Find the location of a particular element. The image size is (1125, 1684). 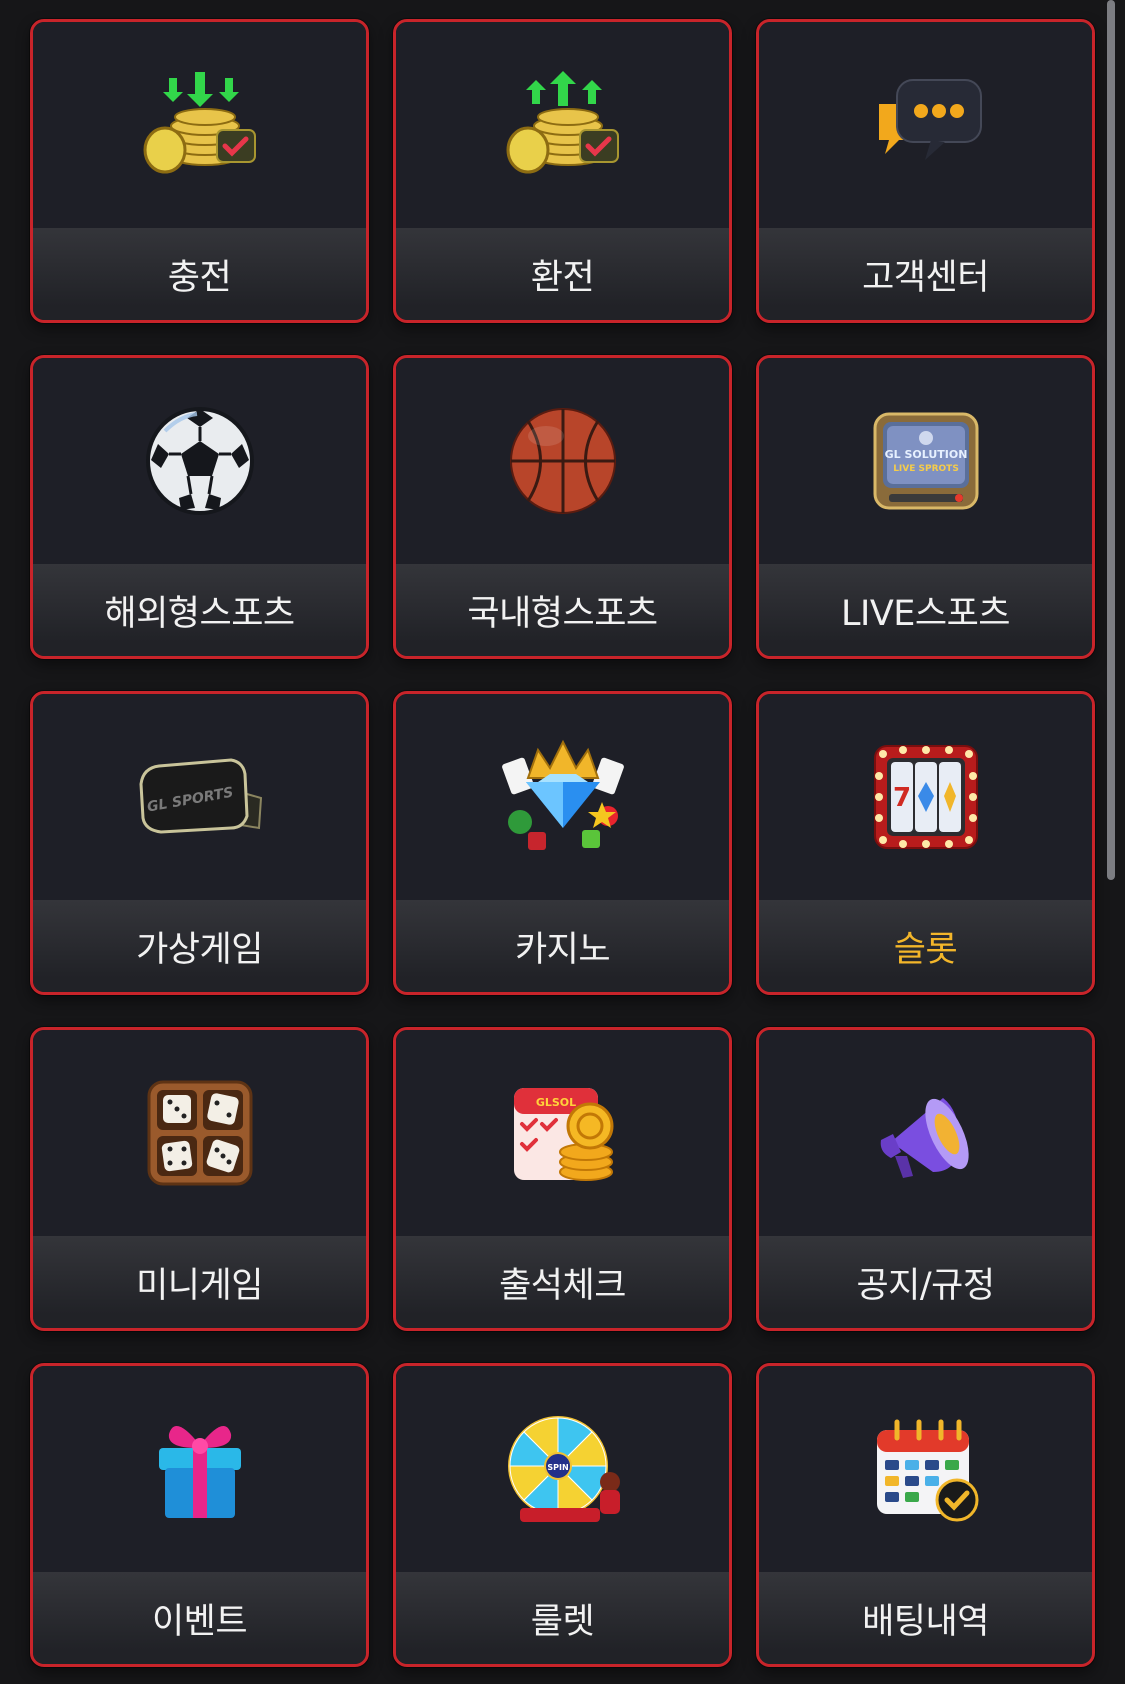

menu-item-label: 슬롯 is located at coordinates (925, 946).